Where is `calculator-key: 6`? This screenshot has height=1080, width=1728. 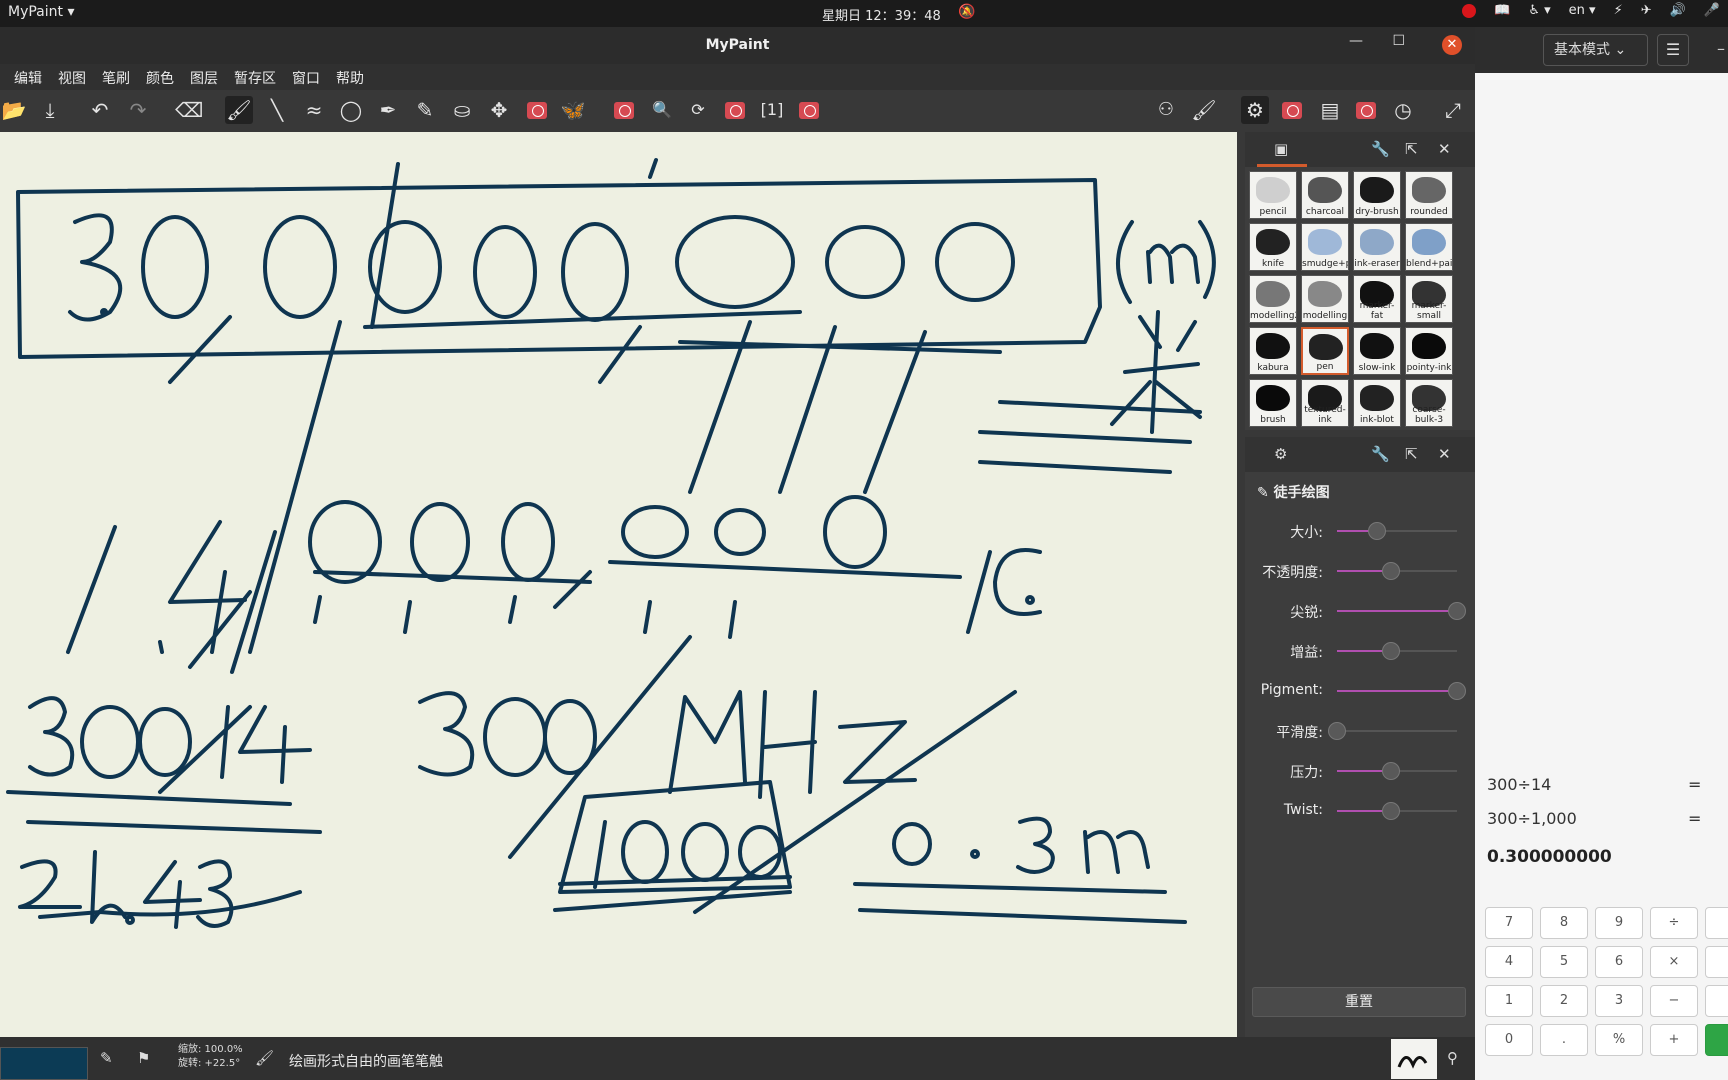
calculator-key: 6 is located at coordinates (1619, 962).